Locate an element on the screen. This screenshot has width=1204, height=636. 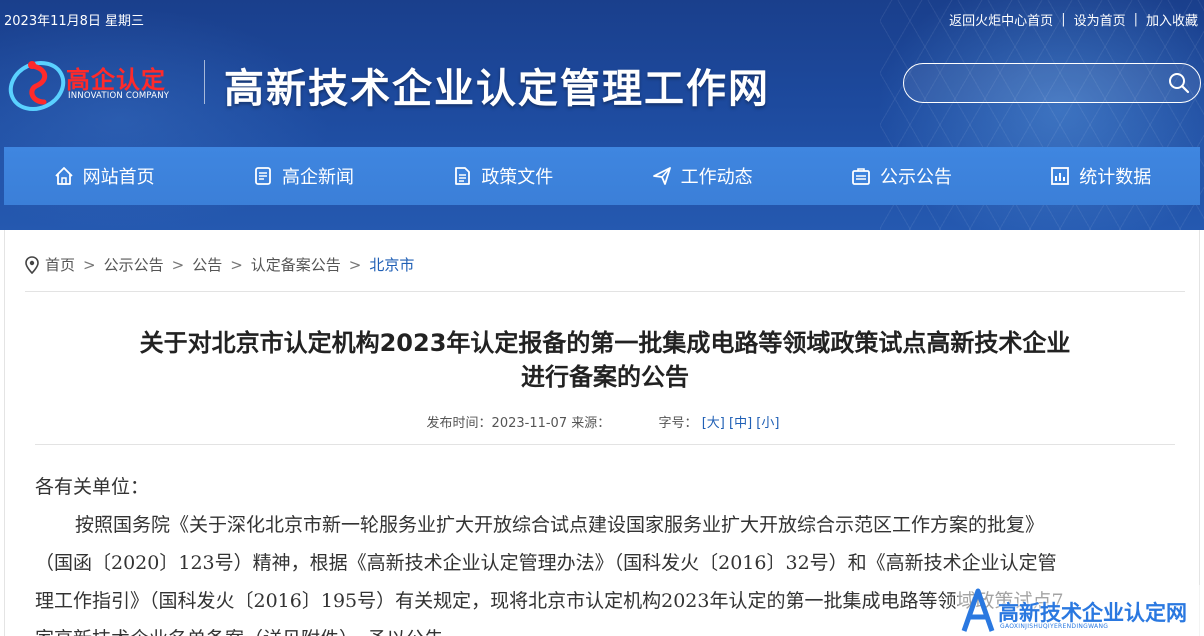
nav-label: 公示公告 is located at coordinates (915, 177).